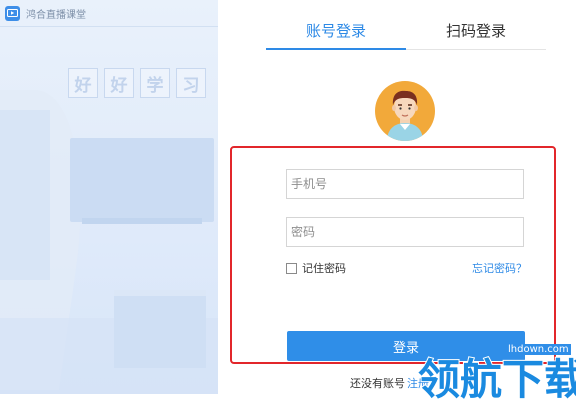  Describe the element at coordinates (291, 268) in the screenshot. I see `remember-checkbox` at that location.